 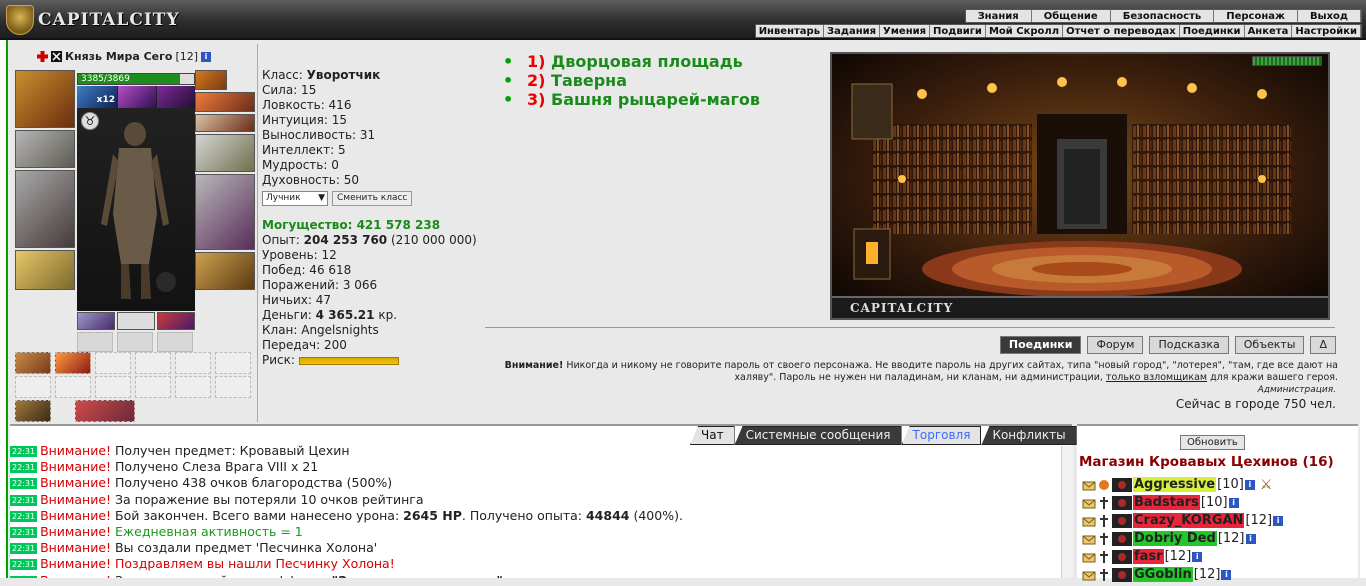 What do you see at coordinates (1156, 377) in the screenshot?
I see `warning-link: только взломщикам` at bounding box center [1156, 377].